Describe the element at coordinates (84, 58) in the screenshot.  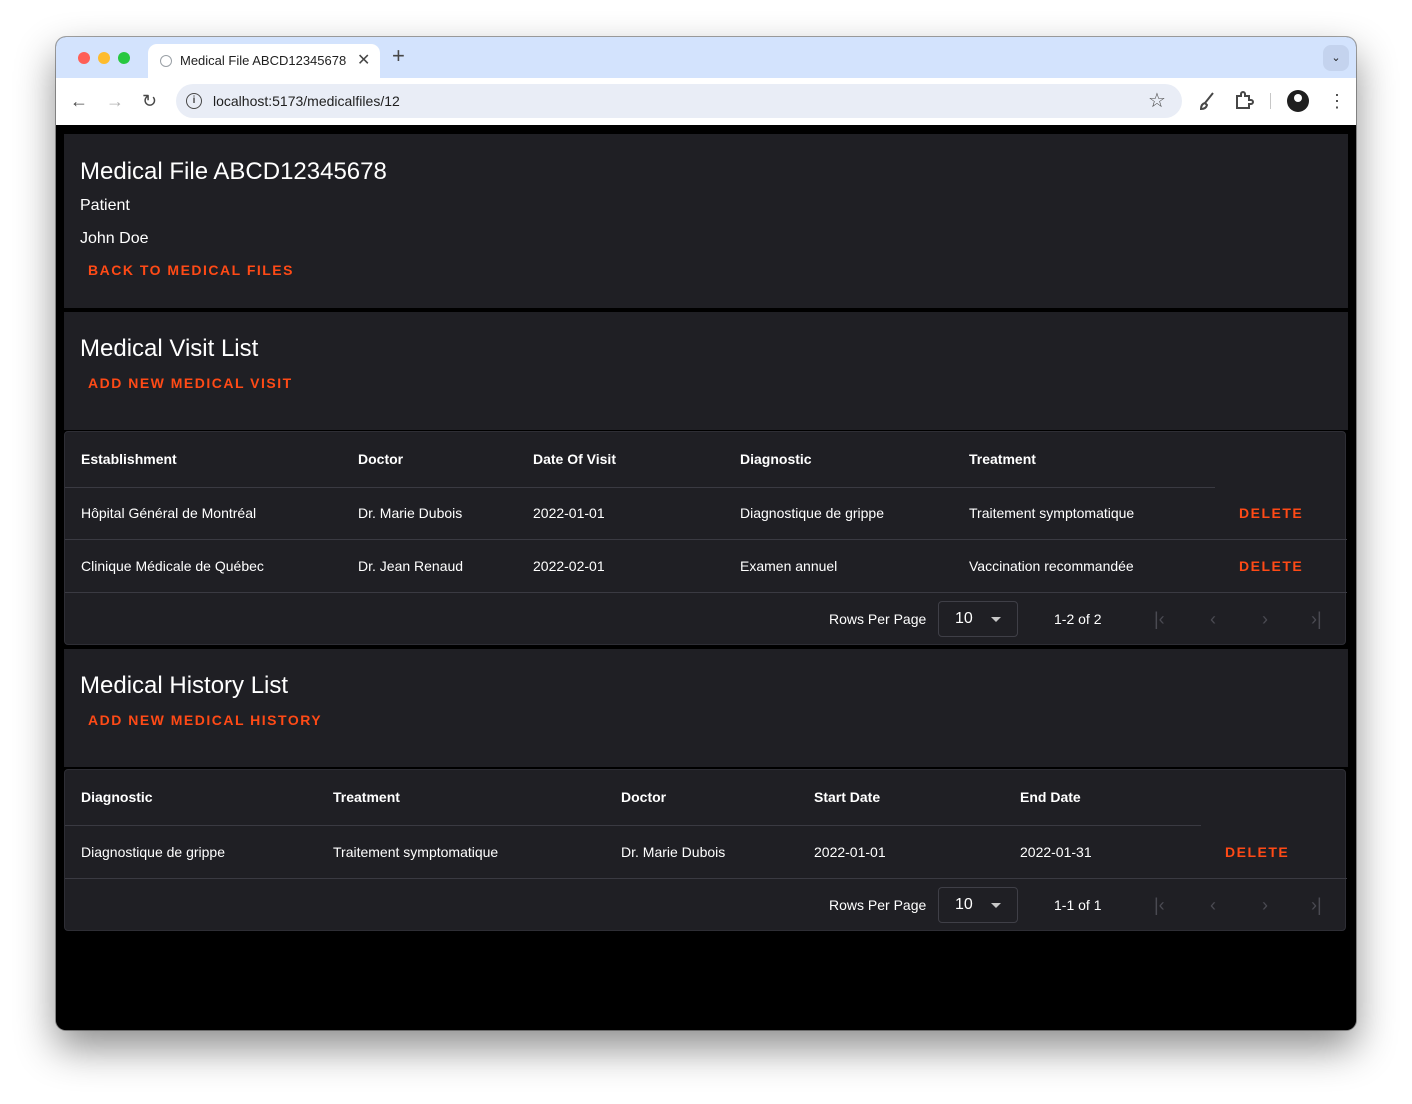
I see `close-window-button` at that location.